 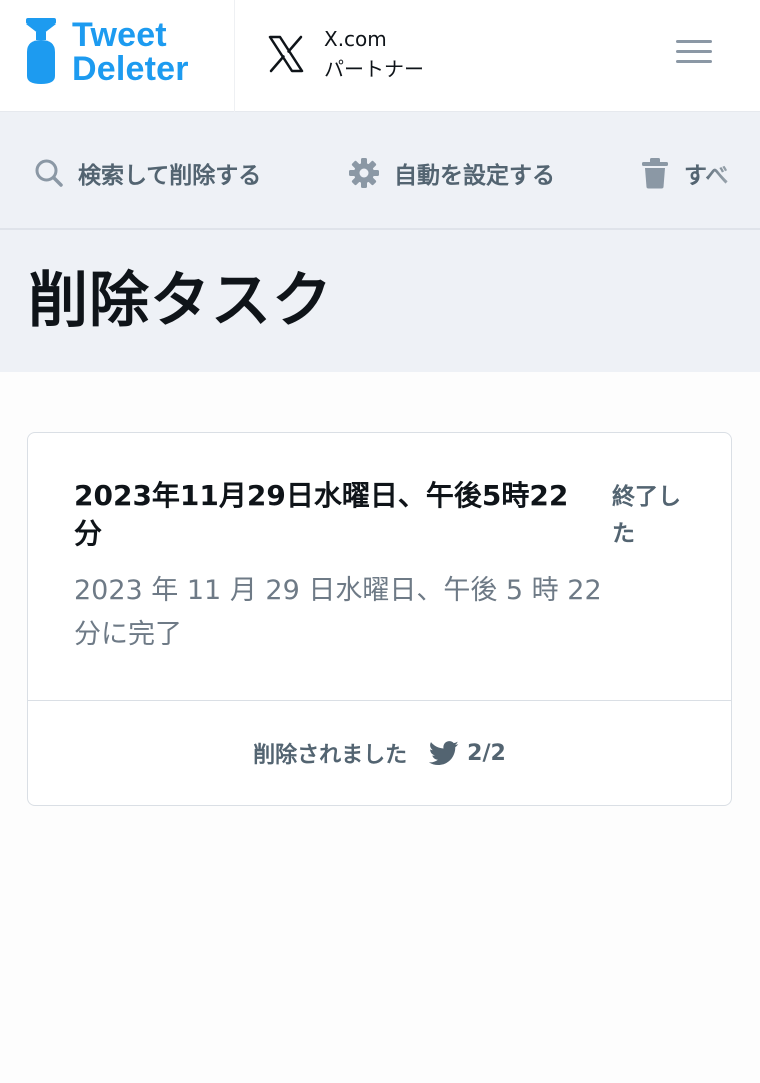 I want to click on logo-text-line1: Tweet, so click(x=119, y=35).